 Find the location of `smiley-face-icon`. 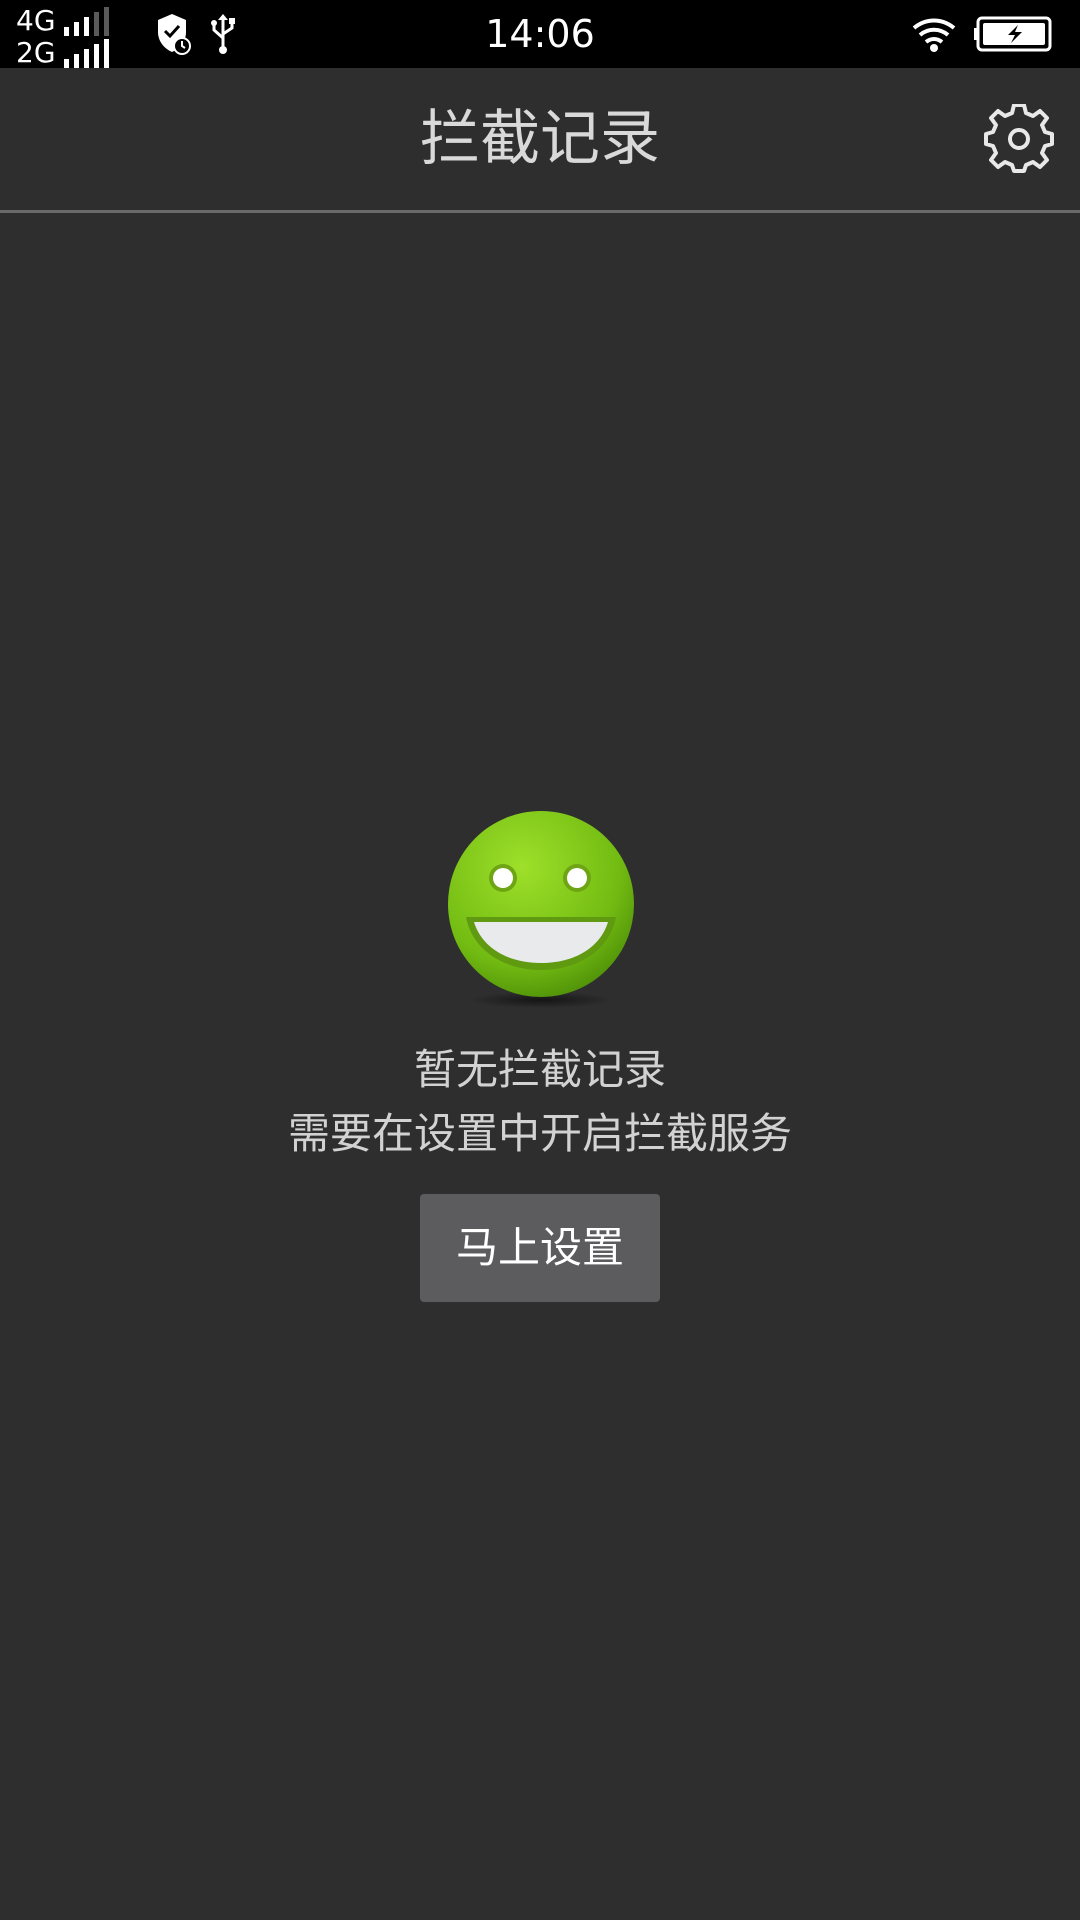

smiley-face-icon is located at coordinates (541, 909).